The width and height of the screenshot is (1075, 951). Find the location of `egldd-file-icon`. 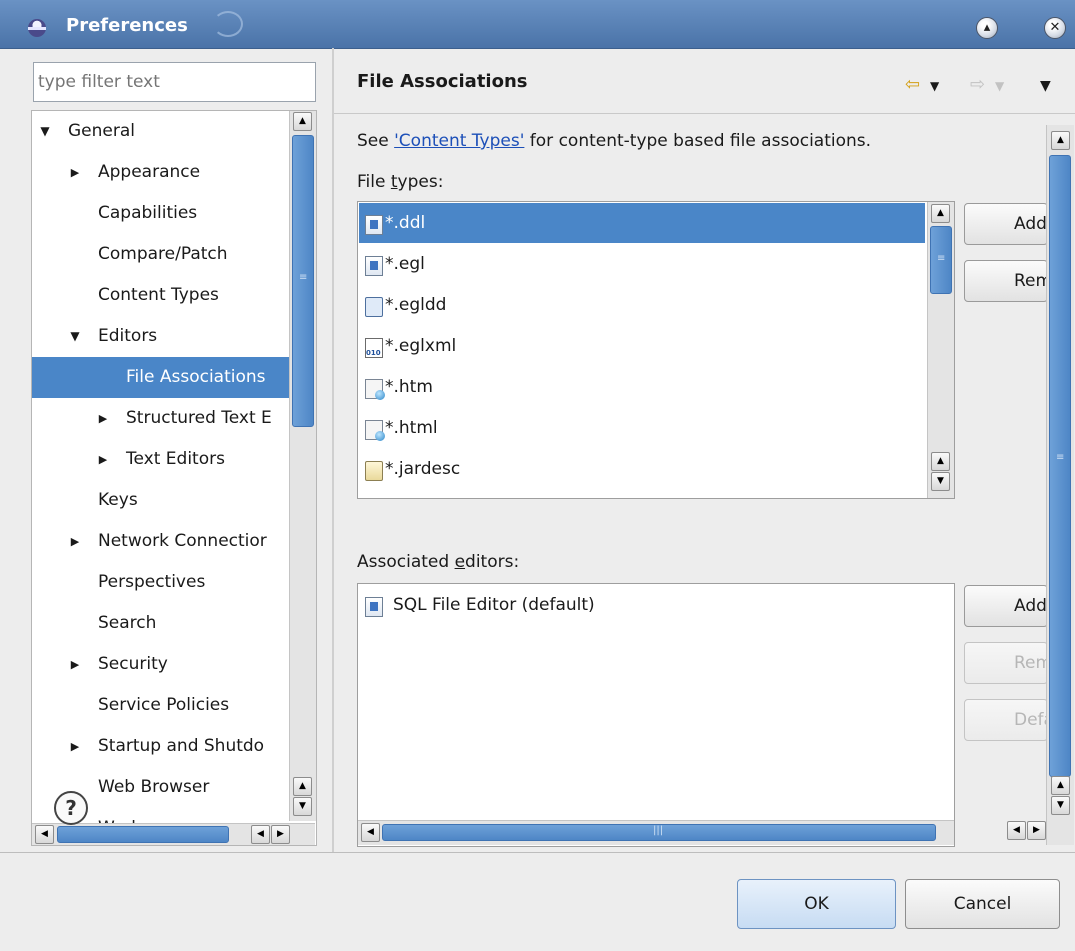

egldd-file-icon is located at coordinates (374, 307).